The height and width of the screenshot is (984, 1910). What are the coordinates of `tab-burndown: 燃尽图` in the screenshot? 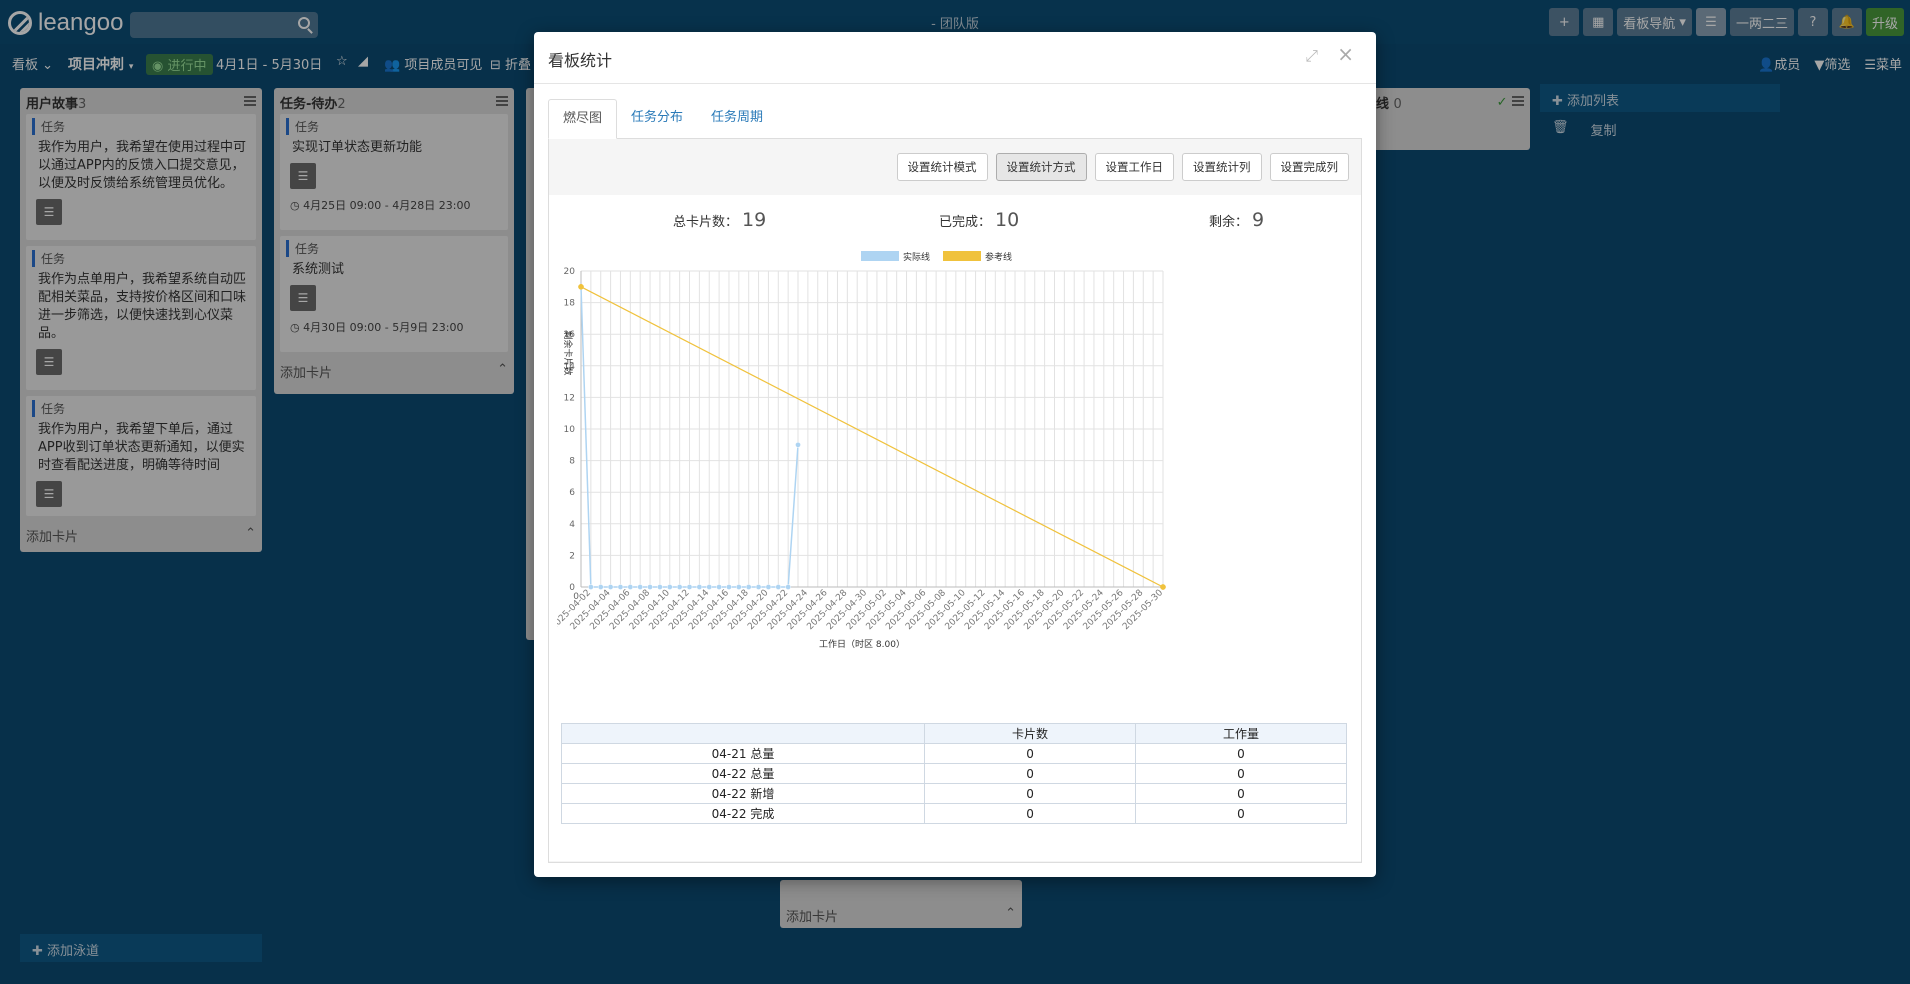 It's located at (583, 119).